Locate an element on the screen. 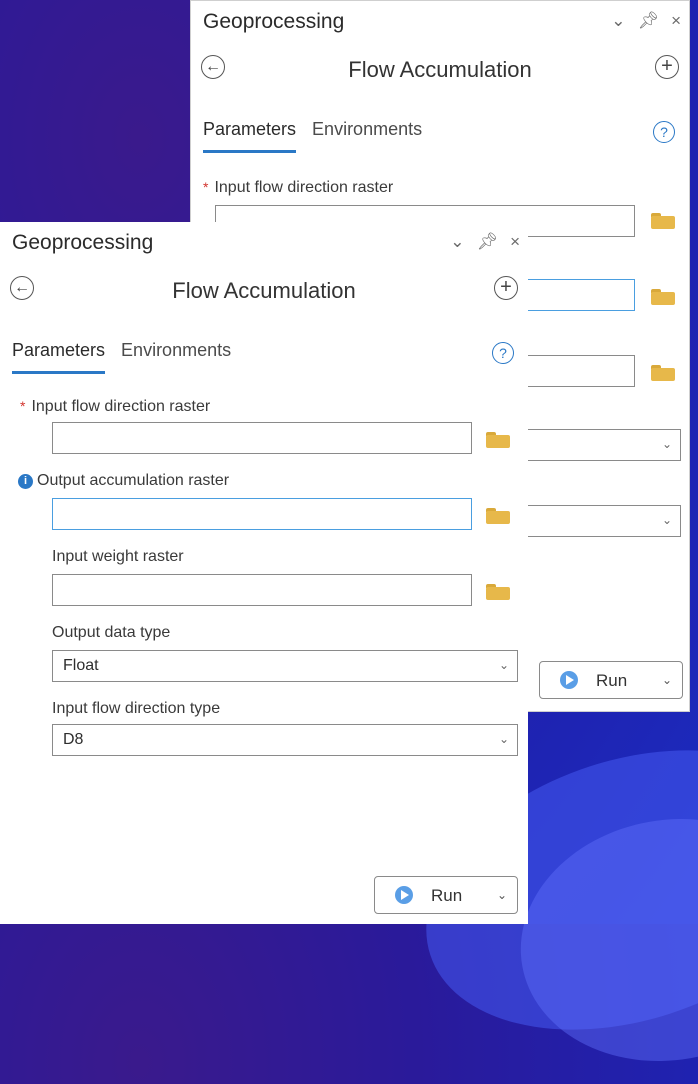 The width and height of the screenshot is (698, 1084). param-label: i Output accumulation raster is located at coordinates (123, 481).